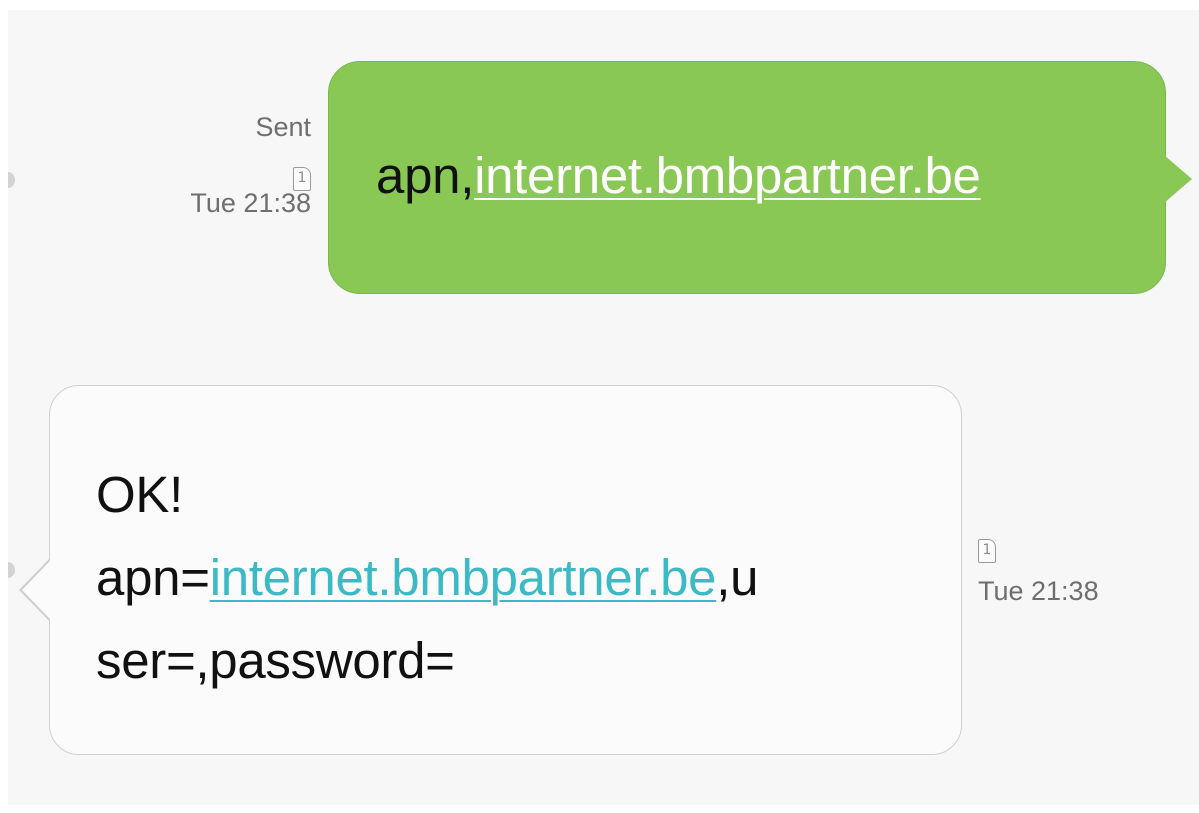  I want to click on received-sim-indicator: 1, so click(1038, 548).